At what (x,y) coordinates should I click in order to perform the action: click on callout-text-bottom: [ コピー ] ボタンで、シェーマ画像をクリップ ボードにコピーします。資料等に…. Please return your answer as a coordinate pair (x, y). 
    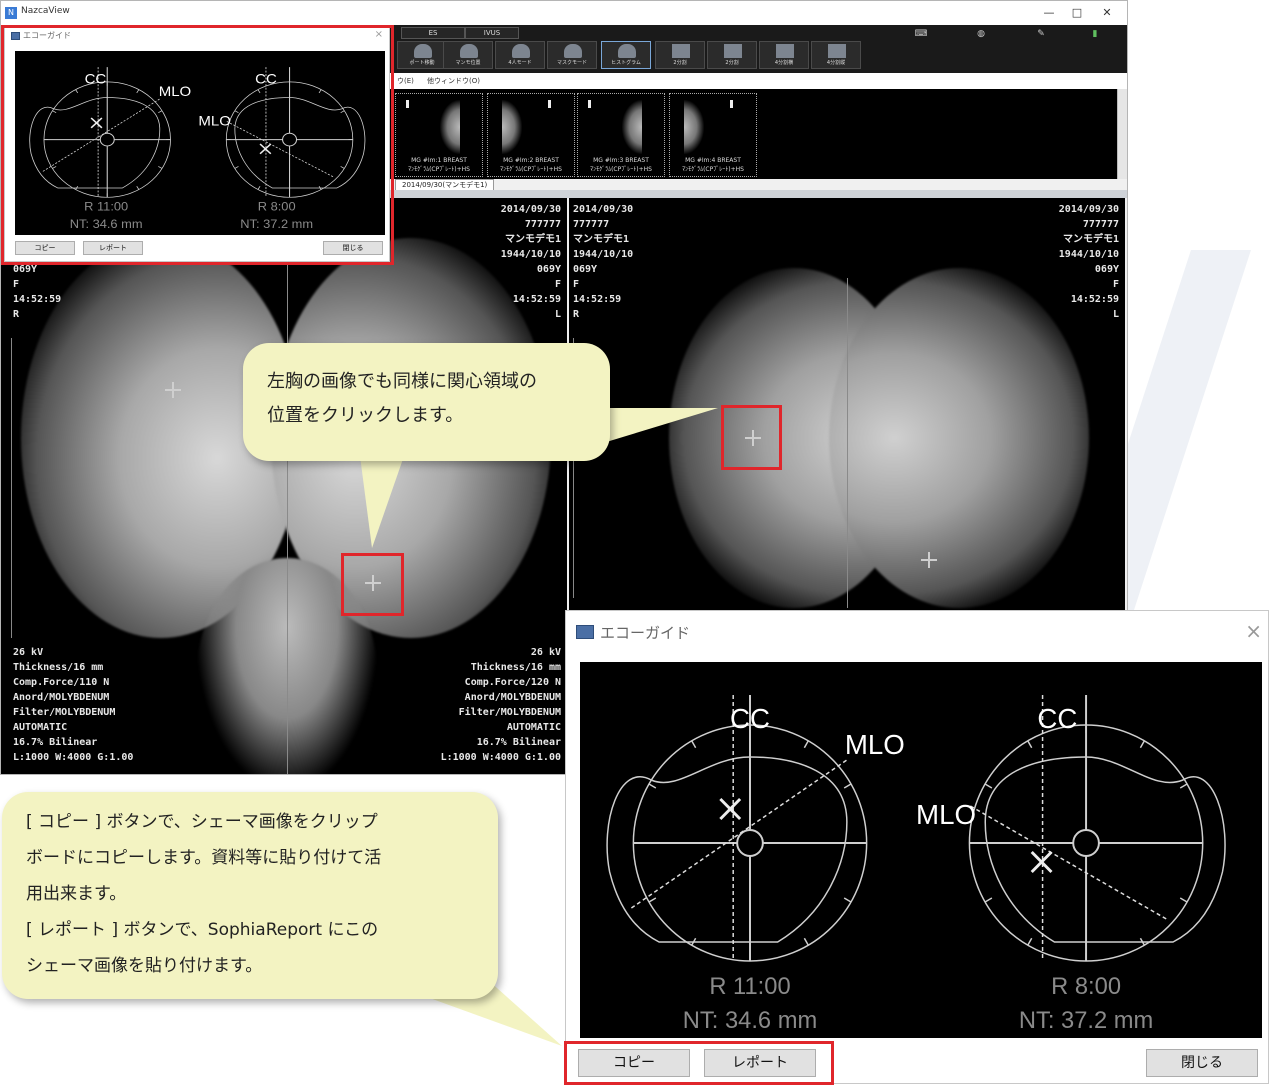
    Looking at the image, I should click on (204, 894).